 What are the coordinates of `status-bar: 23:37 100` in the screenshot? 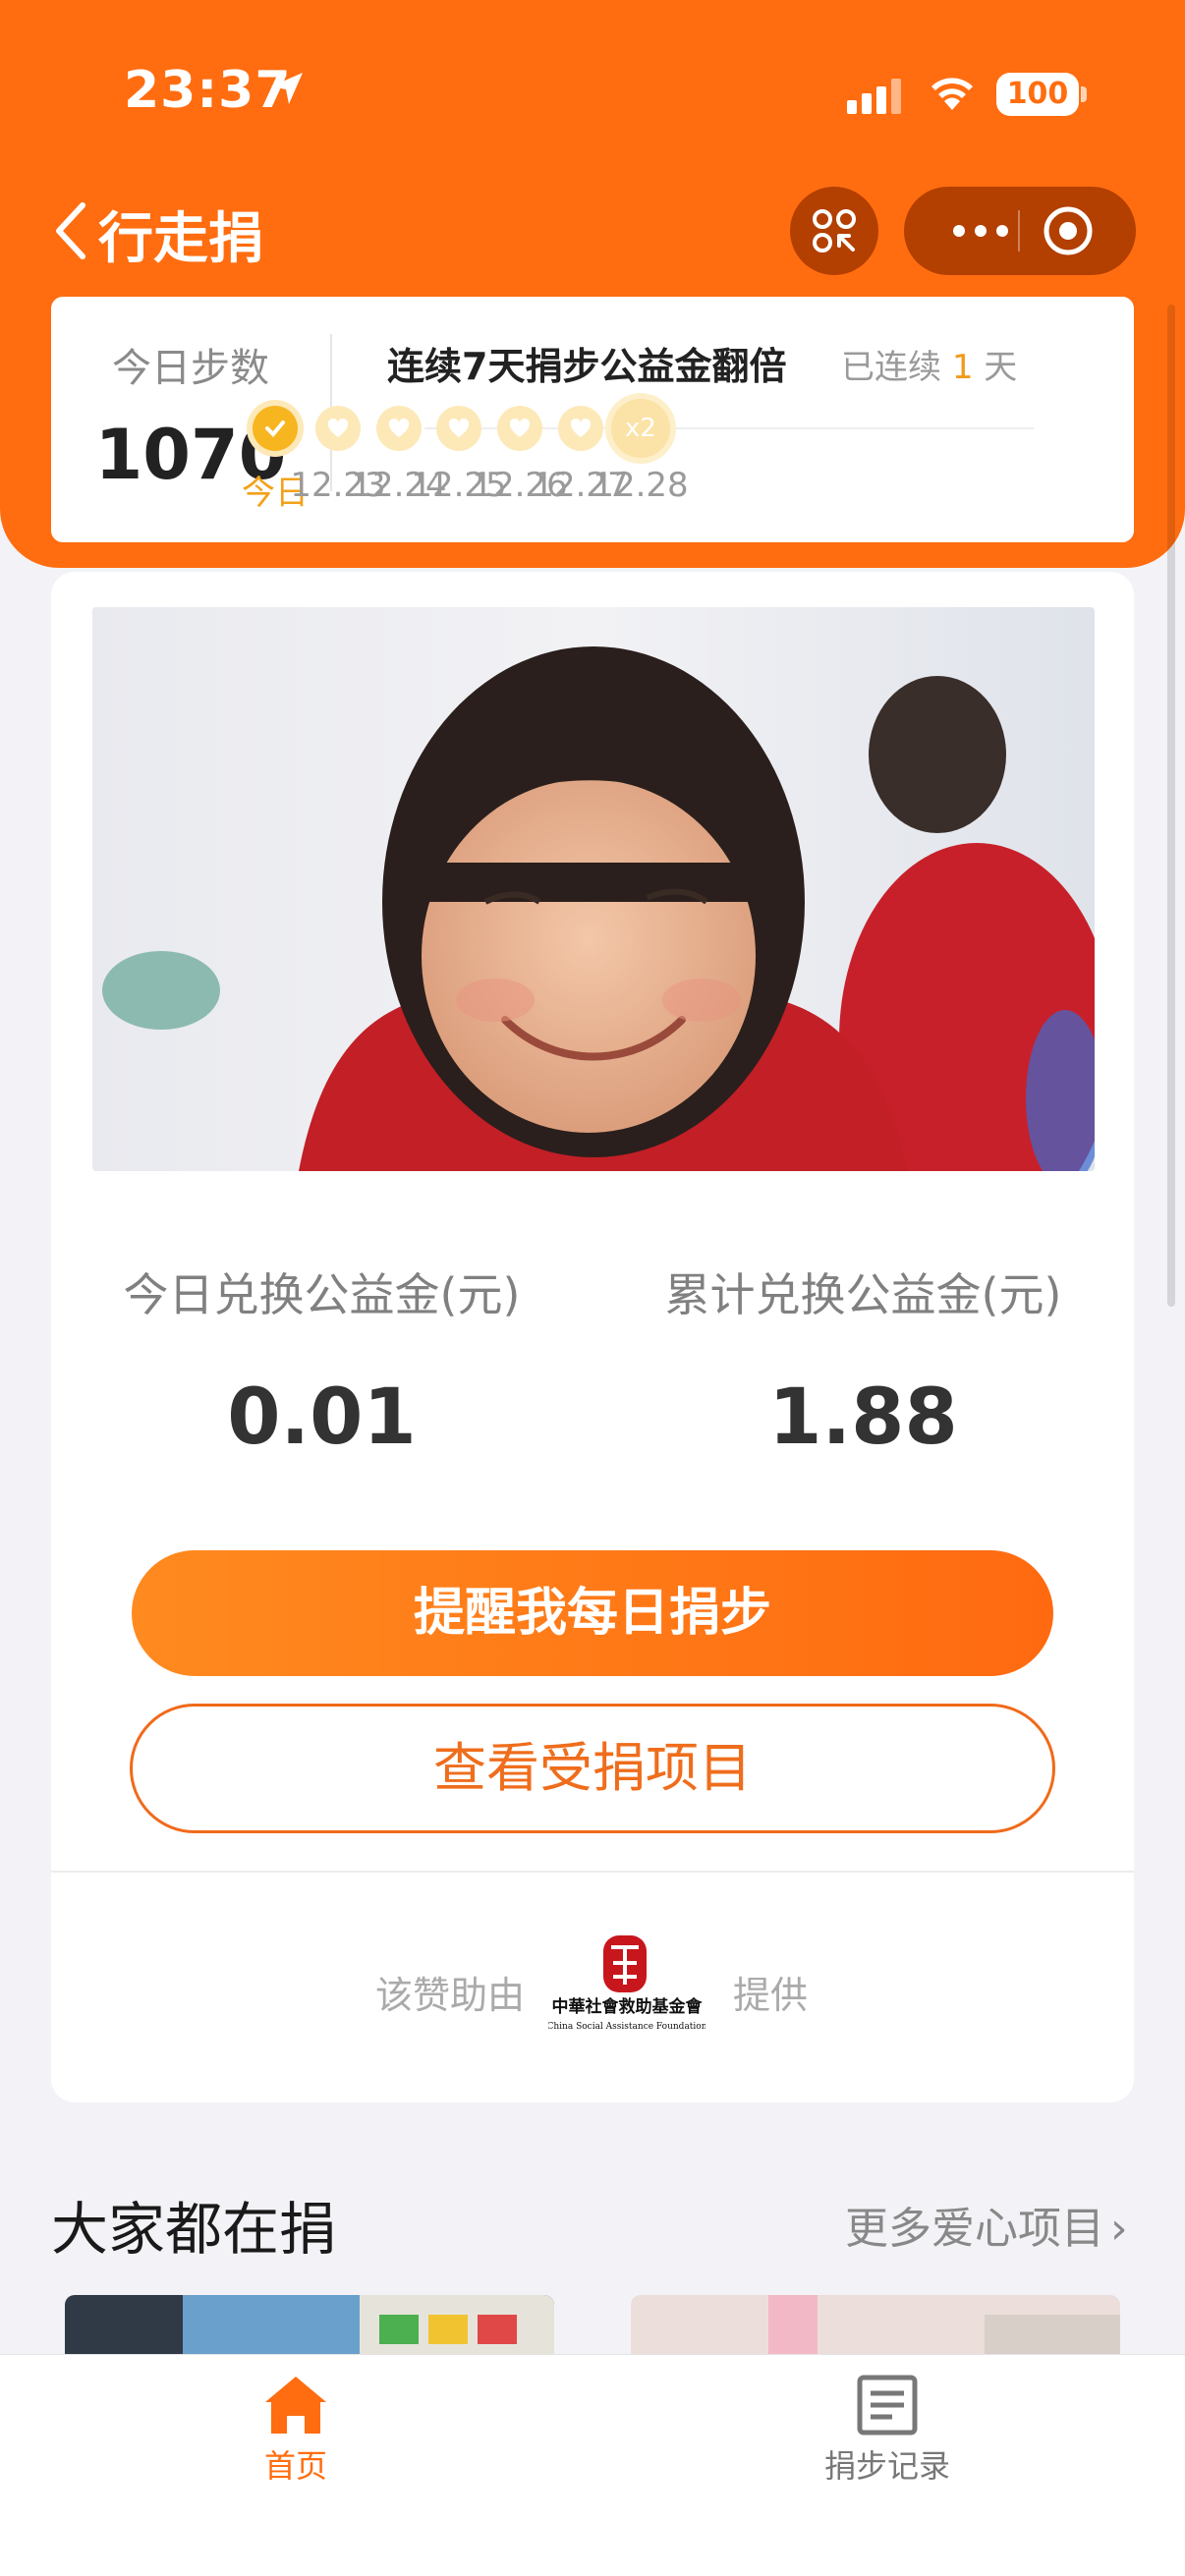 It's located at (592, 93).